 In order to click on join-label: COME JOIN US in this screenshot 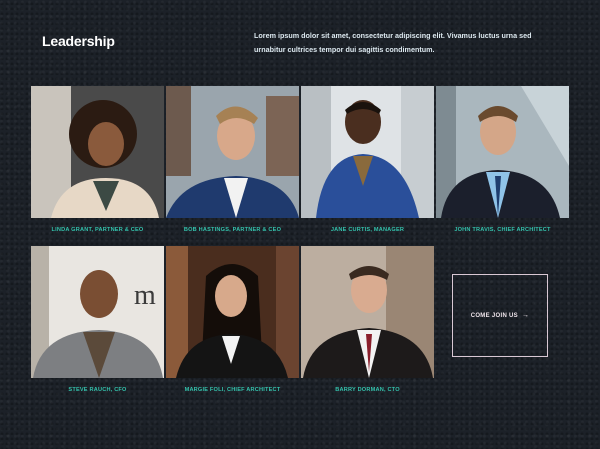, I will do `click(494, 315)`.